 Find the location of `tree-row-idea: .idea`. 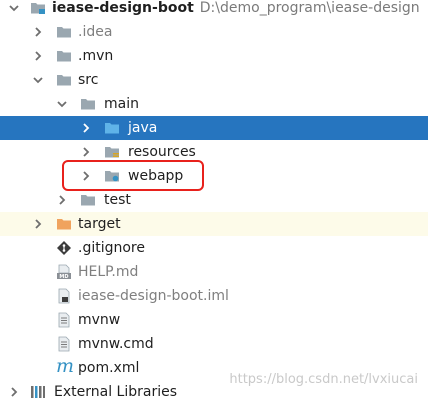

tree-row-idea: .idea is located at coordinates (214, 32).